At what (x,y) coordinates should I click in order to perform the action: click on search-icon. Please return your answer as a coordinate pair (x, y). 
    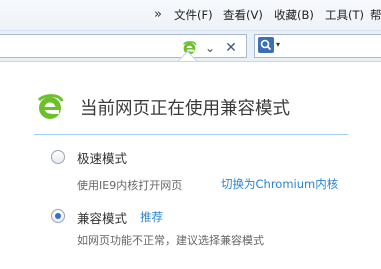
    Looking at the image, I should click on (266, 45).